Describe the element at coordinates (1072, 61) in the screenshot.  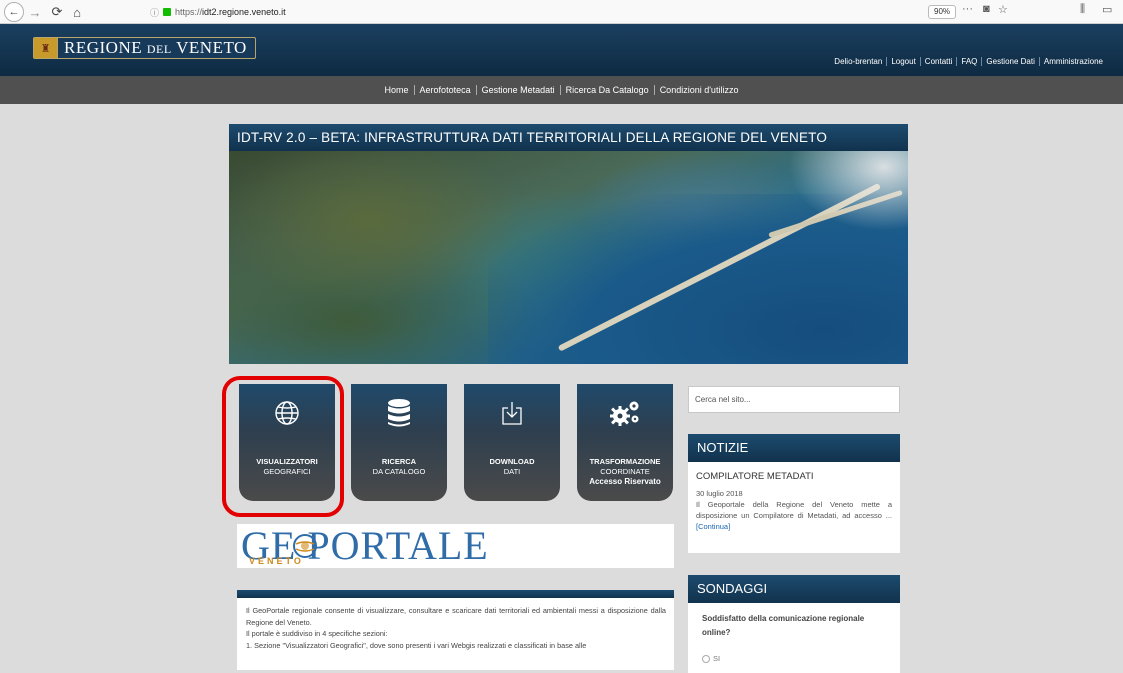
I see `user-link-amministrazione: Amministrazione` at that location.